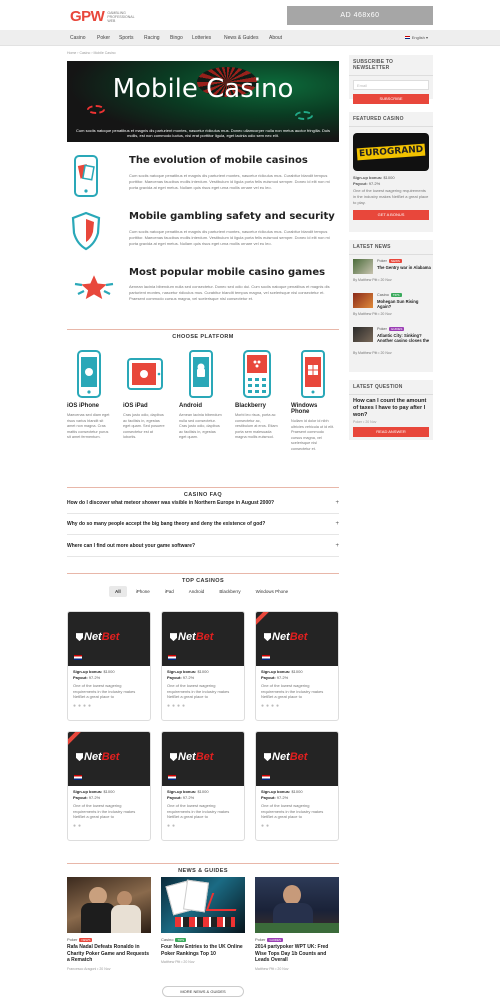 The width and height of the screenshot is (500, 1000). Describe the element at coordinates (152, 38) in the screenshot. I see `nav-item-racing: Racing` at that location.